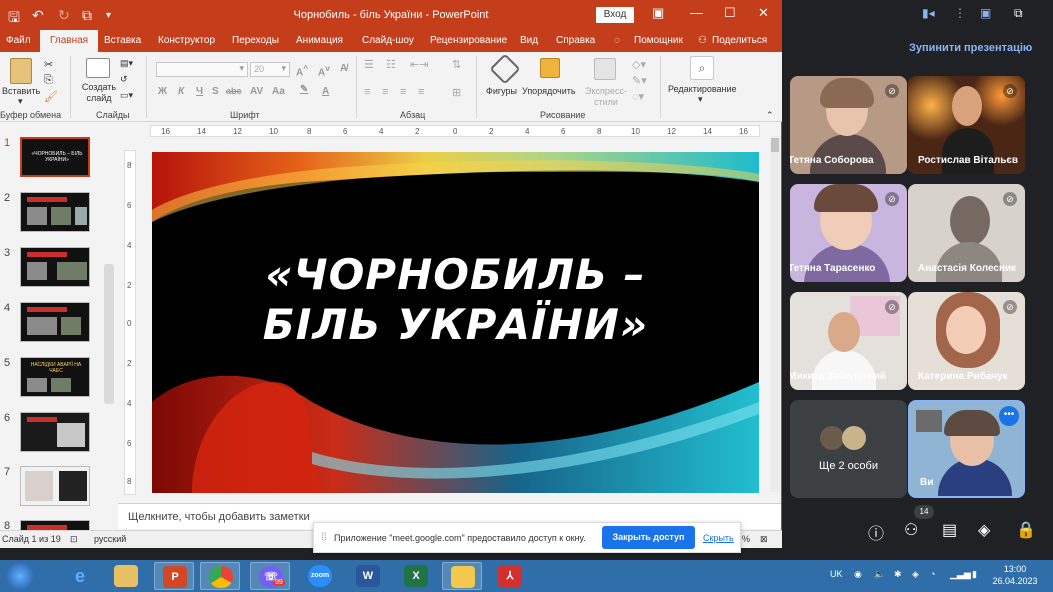  Describe the element at coordinates (702, 68) in the screenshot. I see `find-icon: ⌕` at that location.